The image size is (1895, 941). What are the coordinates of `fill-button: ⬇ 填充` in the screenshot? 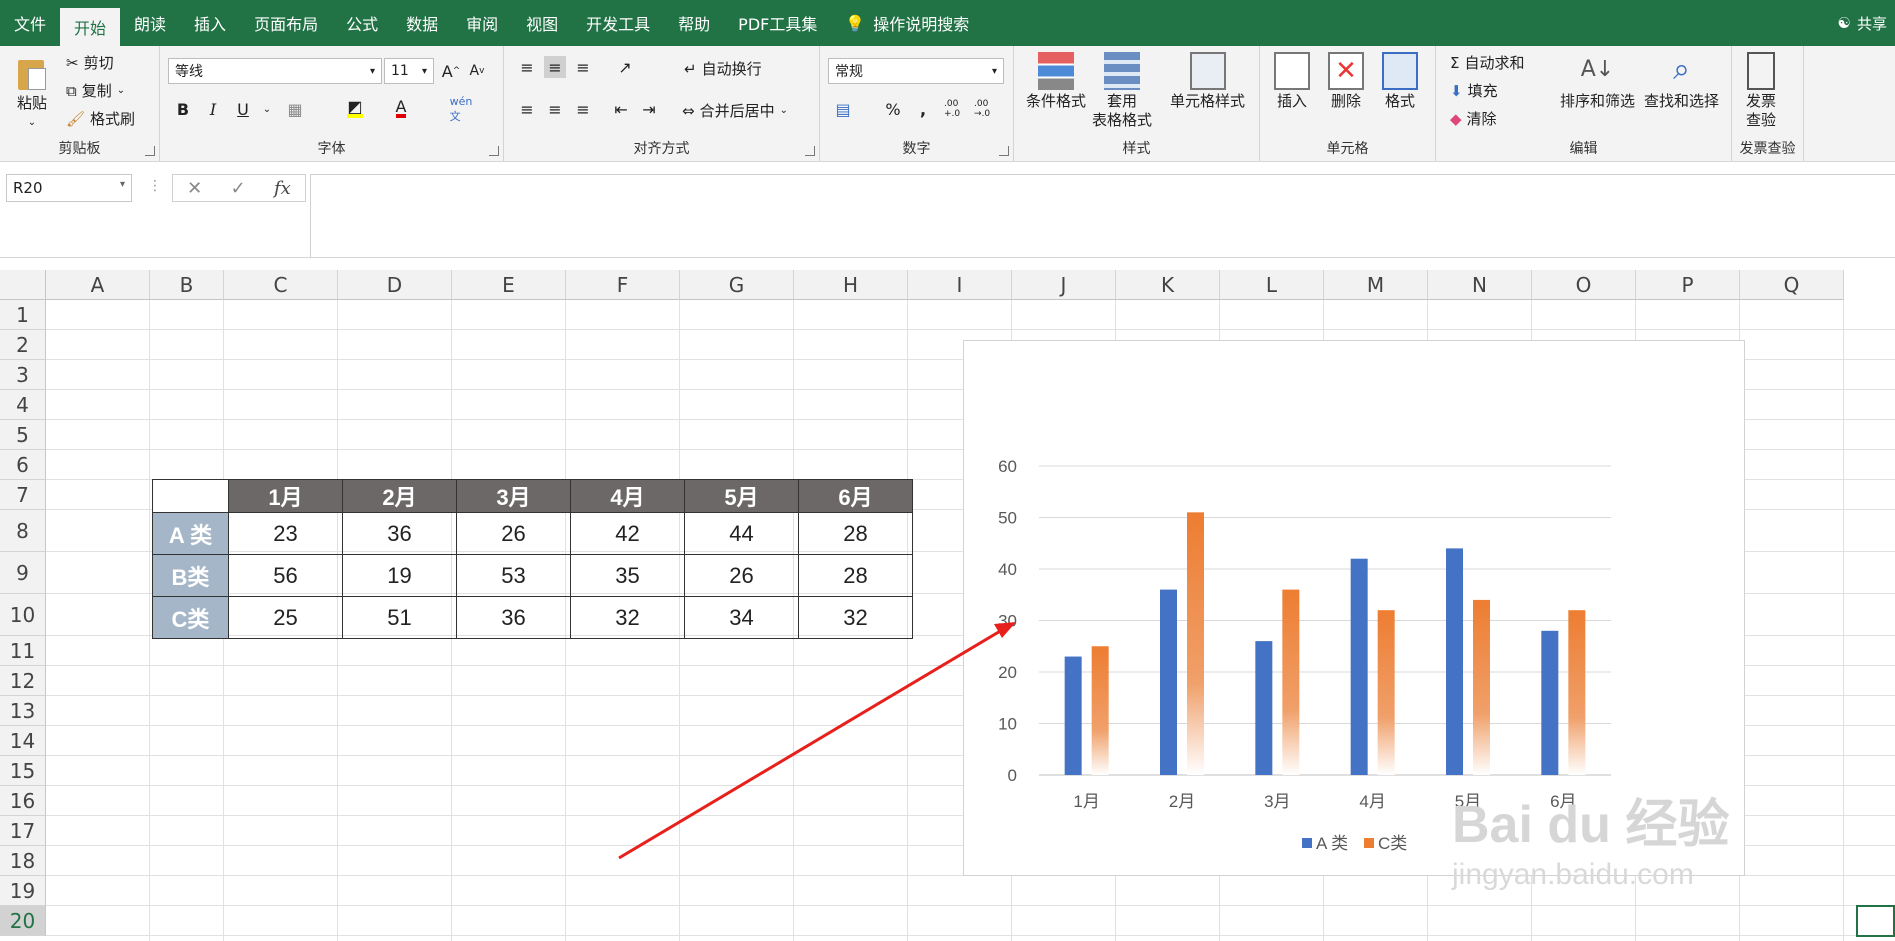 It's located at (1474, 90).